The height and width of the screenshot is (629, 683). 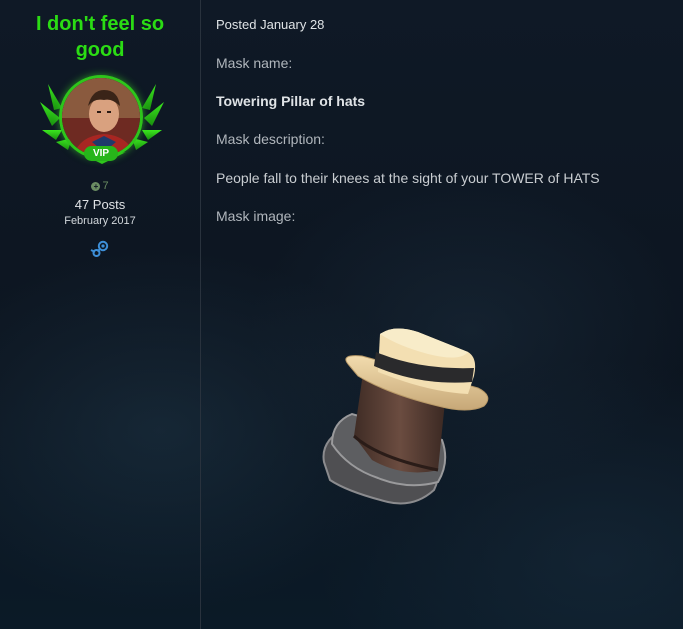 What do you see at coordinates (101, 153) in the screenshot?
I see `vip-badge: VIP` at bounding box center [101, 153].